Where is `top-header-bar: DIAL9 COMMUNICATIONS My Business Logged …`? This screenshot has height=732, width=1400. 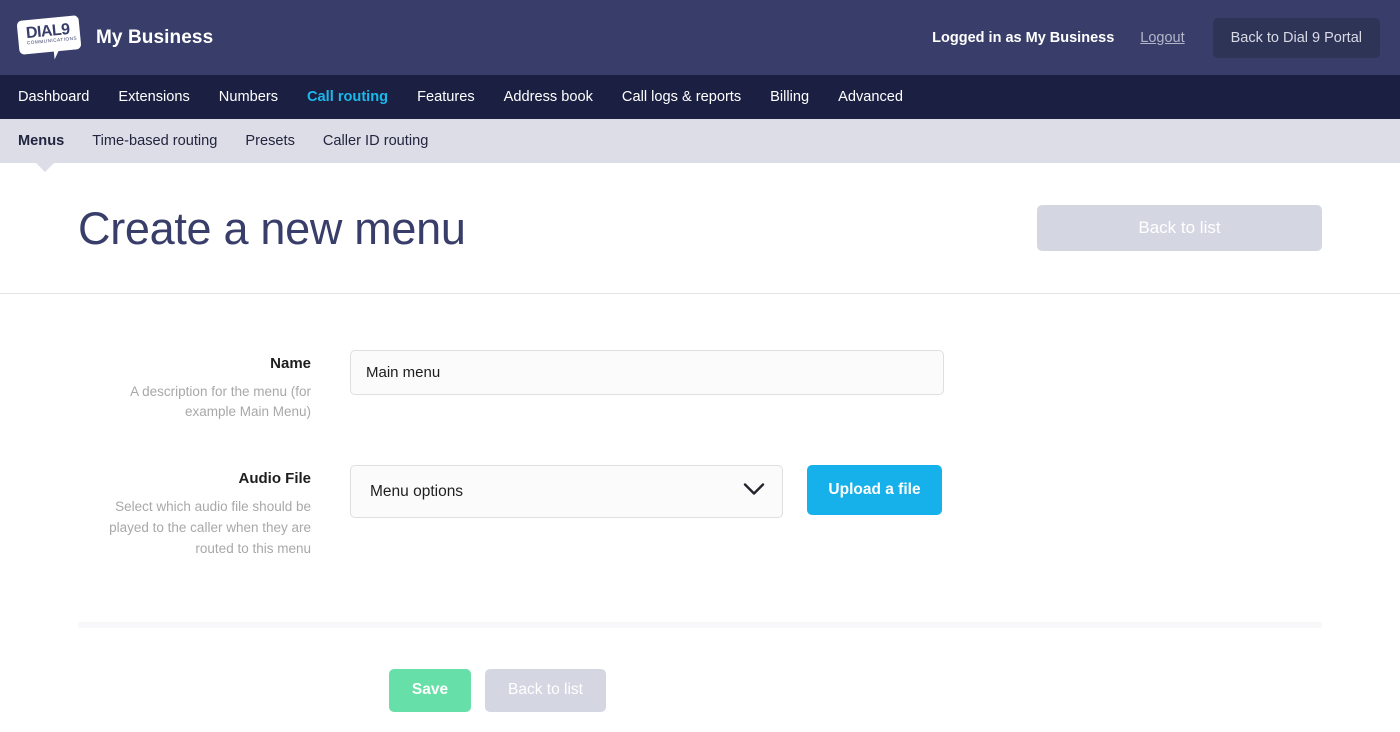
top-header-bar: DIAL9 COMMUNICATIONS My Business Logged … is located at coordinates (700, 37).